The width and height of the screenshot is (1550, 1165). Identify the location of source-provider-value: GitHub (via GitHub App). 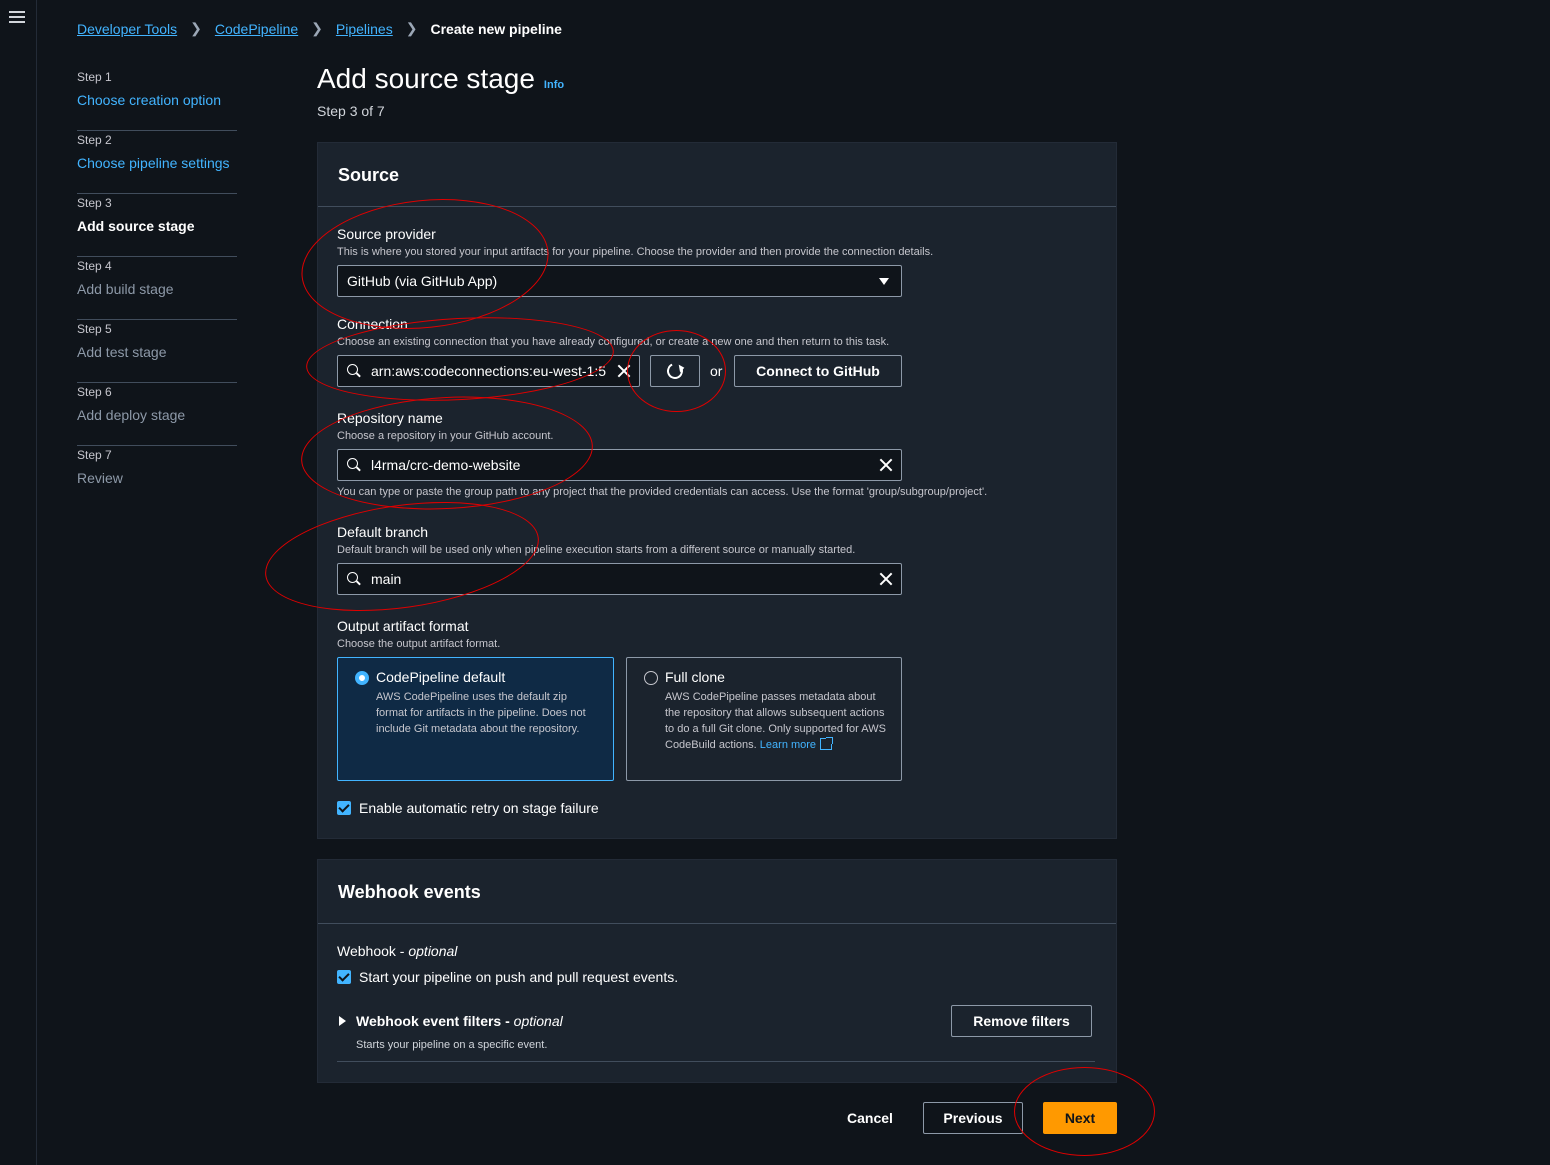
(422, 281).